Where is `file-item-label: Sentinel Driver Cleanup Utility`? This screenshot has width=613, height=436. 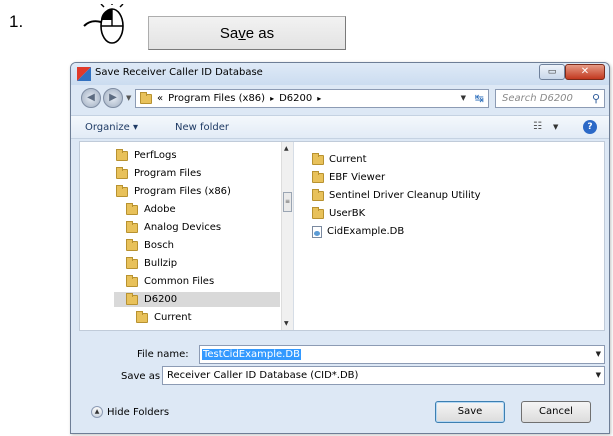 file-item-label: Sentinel Driver Cleanup Utility is located at coordinates (405, 195).